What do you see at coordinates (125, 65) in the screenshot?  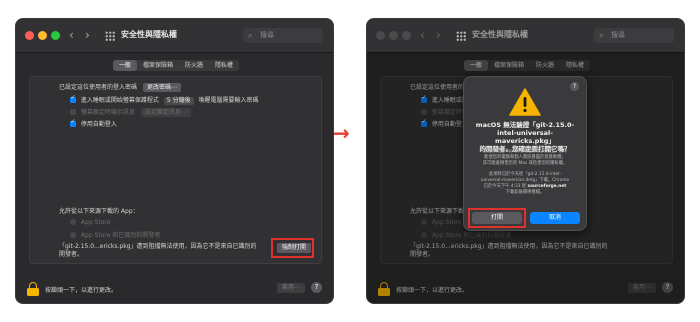 I see `tab-general: 一般` at bounding box center [125, 65].